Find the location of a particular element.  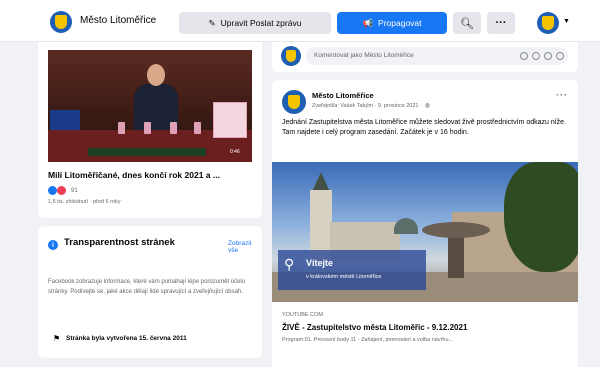

megaphone-icon: 📢 is located at coordinates (368, 22).